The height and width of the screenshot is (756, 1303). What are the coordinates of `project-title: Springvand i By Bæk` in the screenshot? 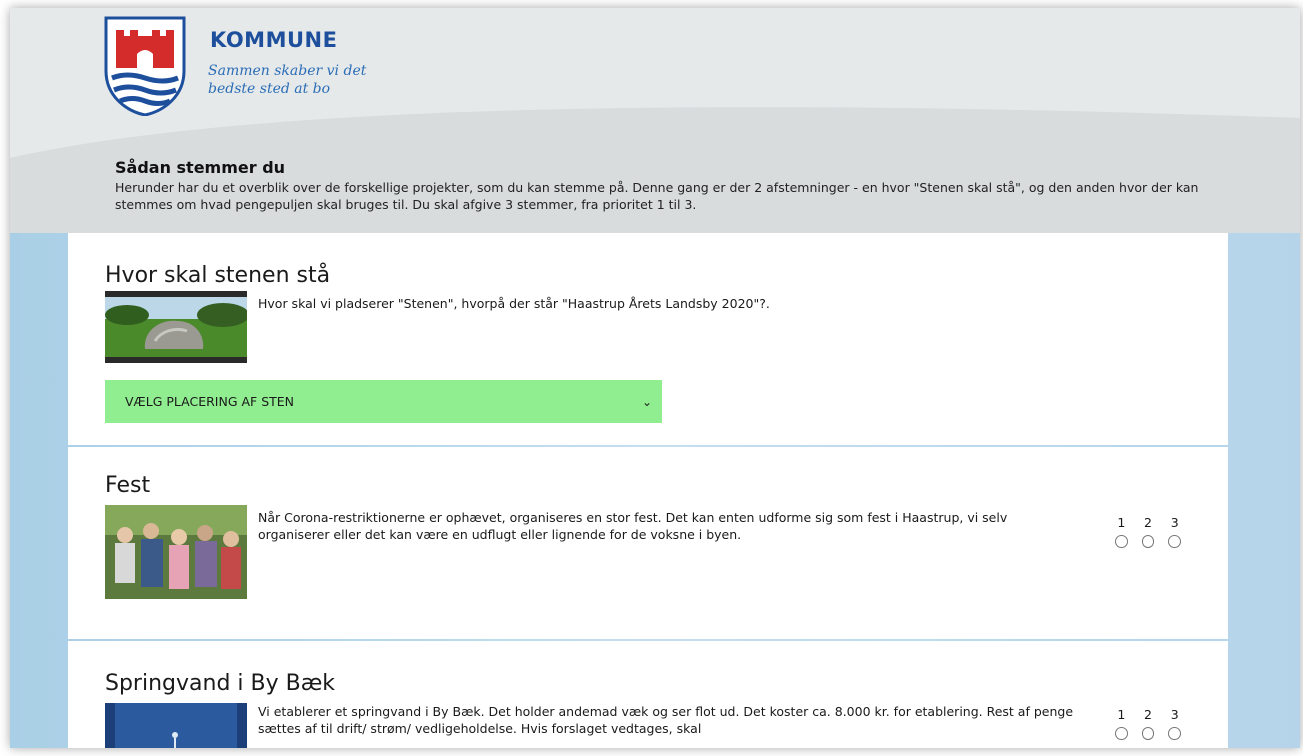 It's located at (220, 683).